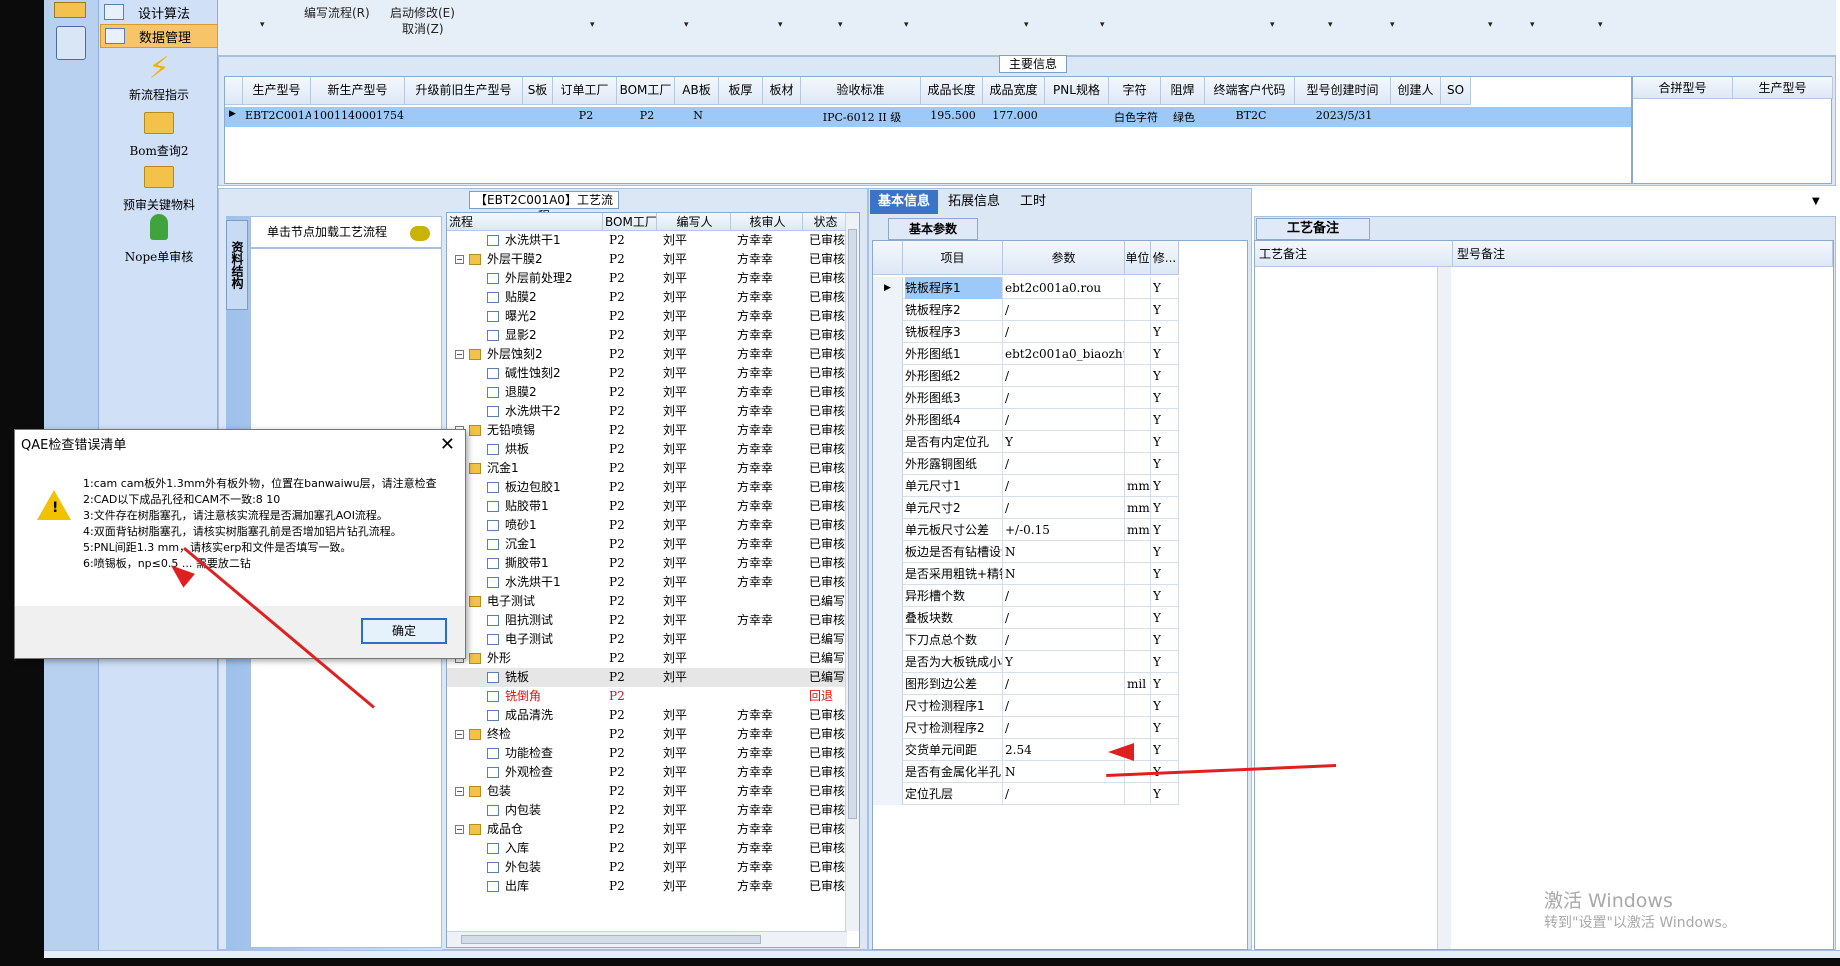 The image size is (1840, 966). Describe the element at coordinates (1250, 91) in the screenshot. I see `column-header: 终端客户代码` at that location.